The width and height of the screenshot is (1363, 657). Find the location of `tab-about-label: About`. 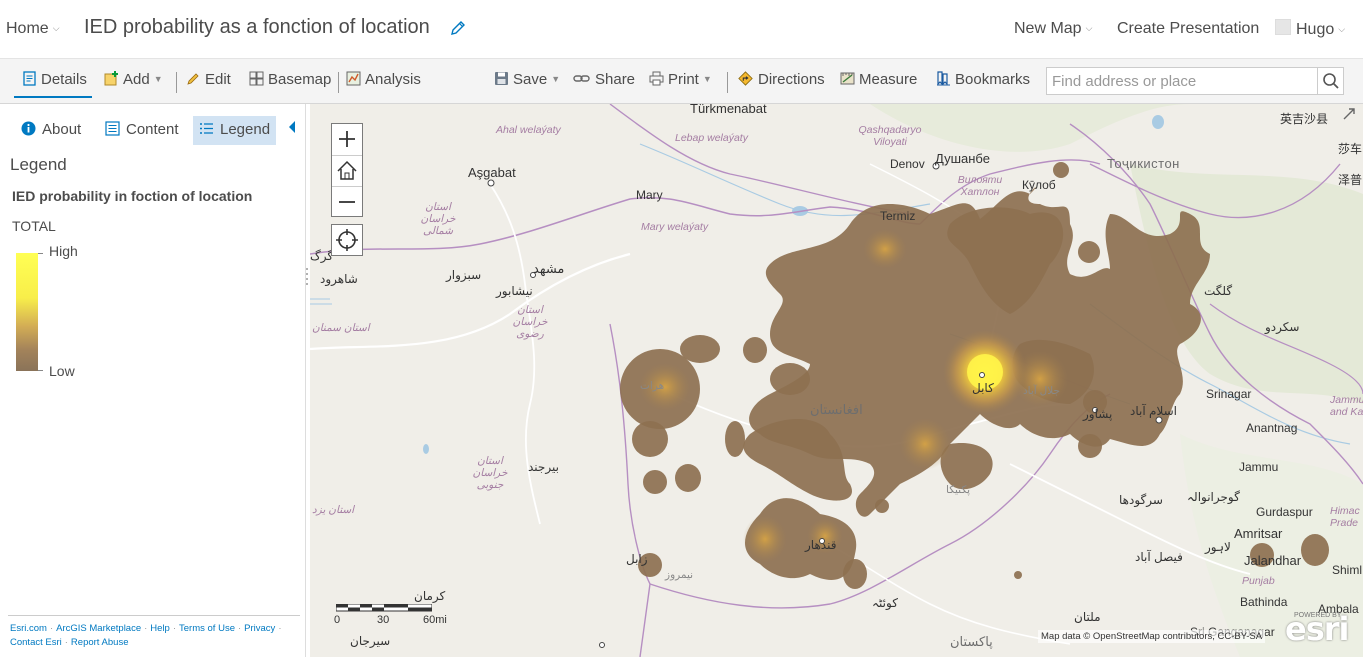

tab-about-label: About is located at coordinates (62, 129).